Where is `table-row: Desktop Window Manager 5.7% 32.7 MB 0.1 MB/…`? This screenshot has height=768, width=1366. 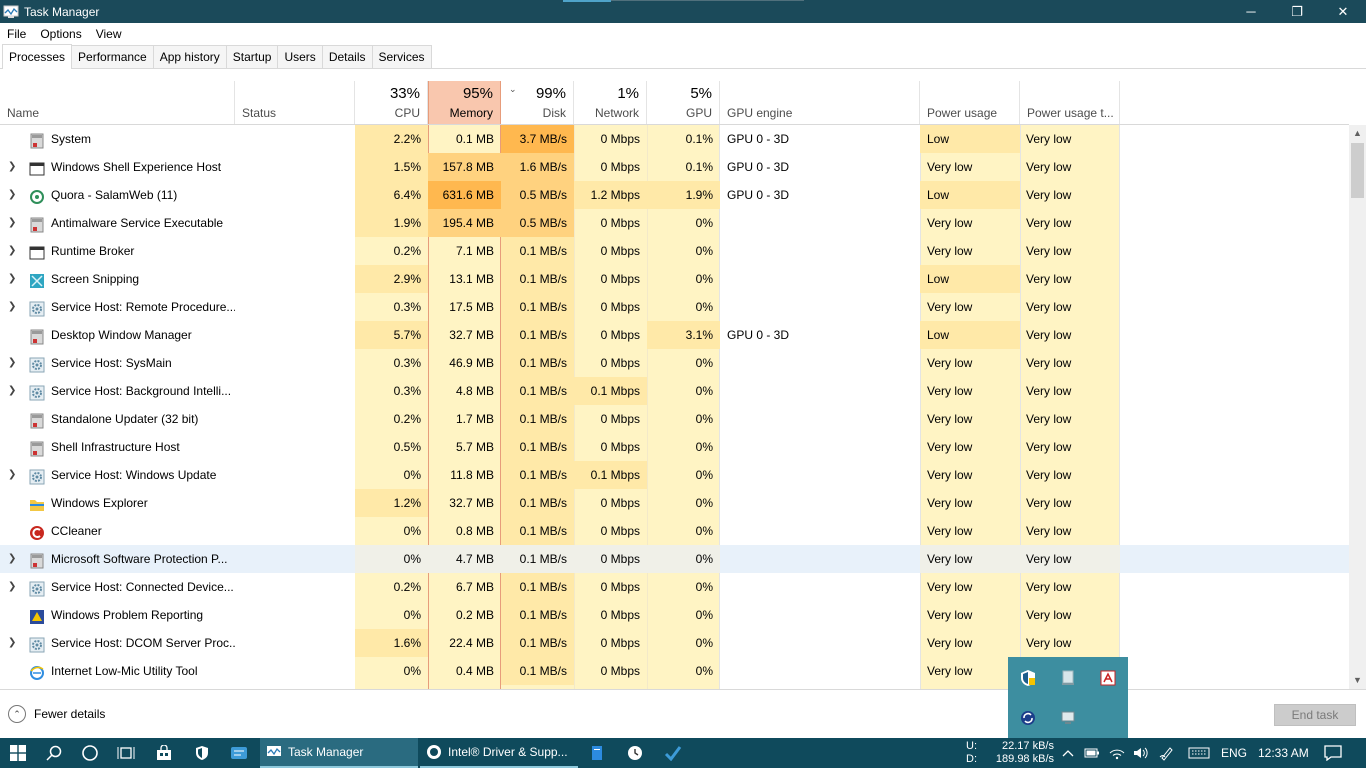 table-row: Desktop Window Manager 5.7% 32.7 MB 0.1 MB/… is located at coordinates (674, 335).